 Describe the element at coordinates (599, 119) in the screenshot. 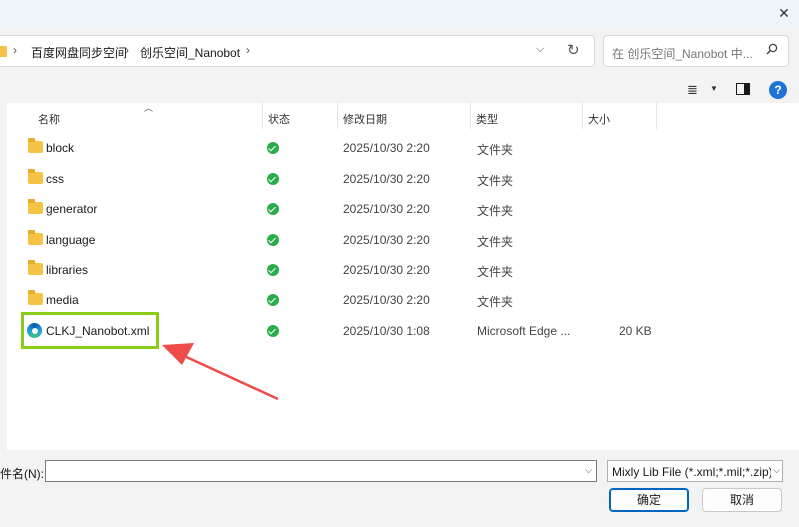

I see `column-size: 大小` at that location.